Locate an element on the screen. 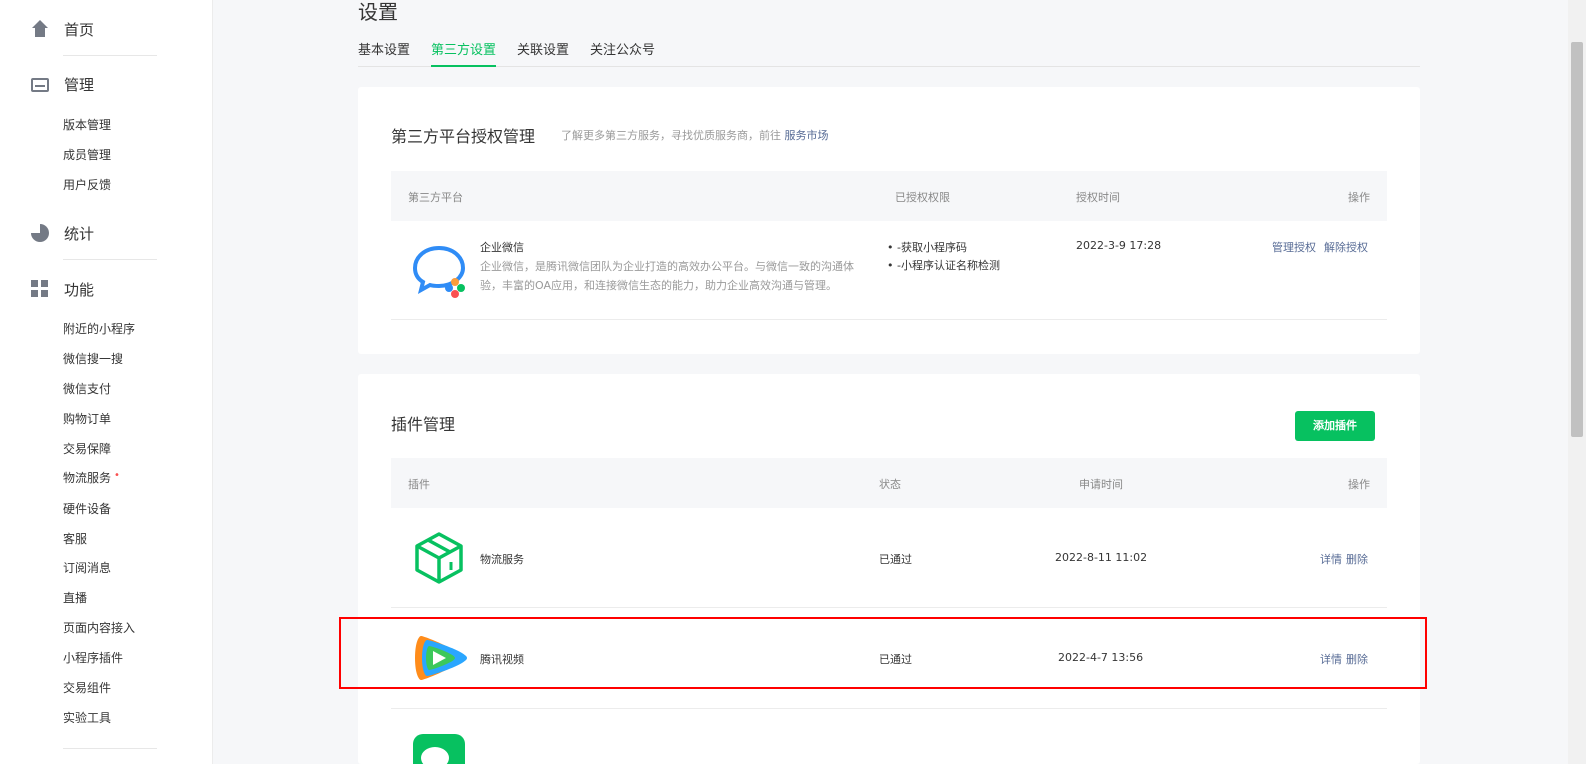 This screenshot has height=764, width=1586. service-market-link: 服务市场 is located at coordinates (807, 135).